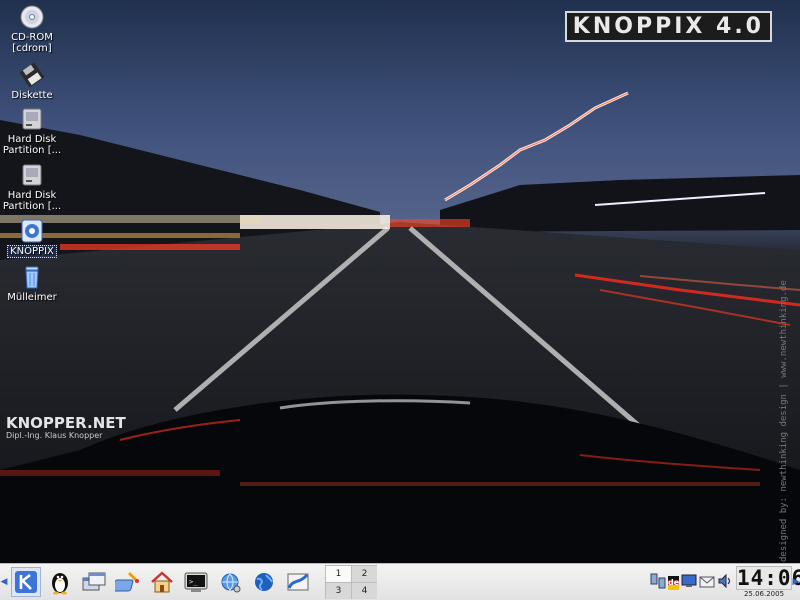 The width and height of the screenshot is (800, 600). I want to click on desktop-icon-diskette: Diskette, so click(32, 81).